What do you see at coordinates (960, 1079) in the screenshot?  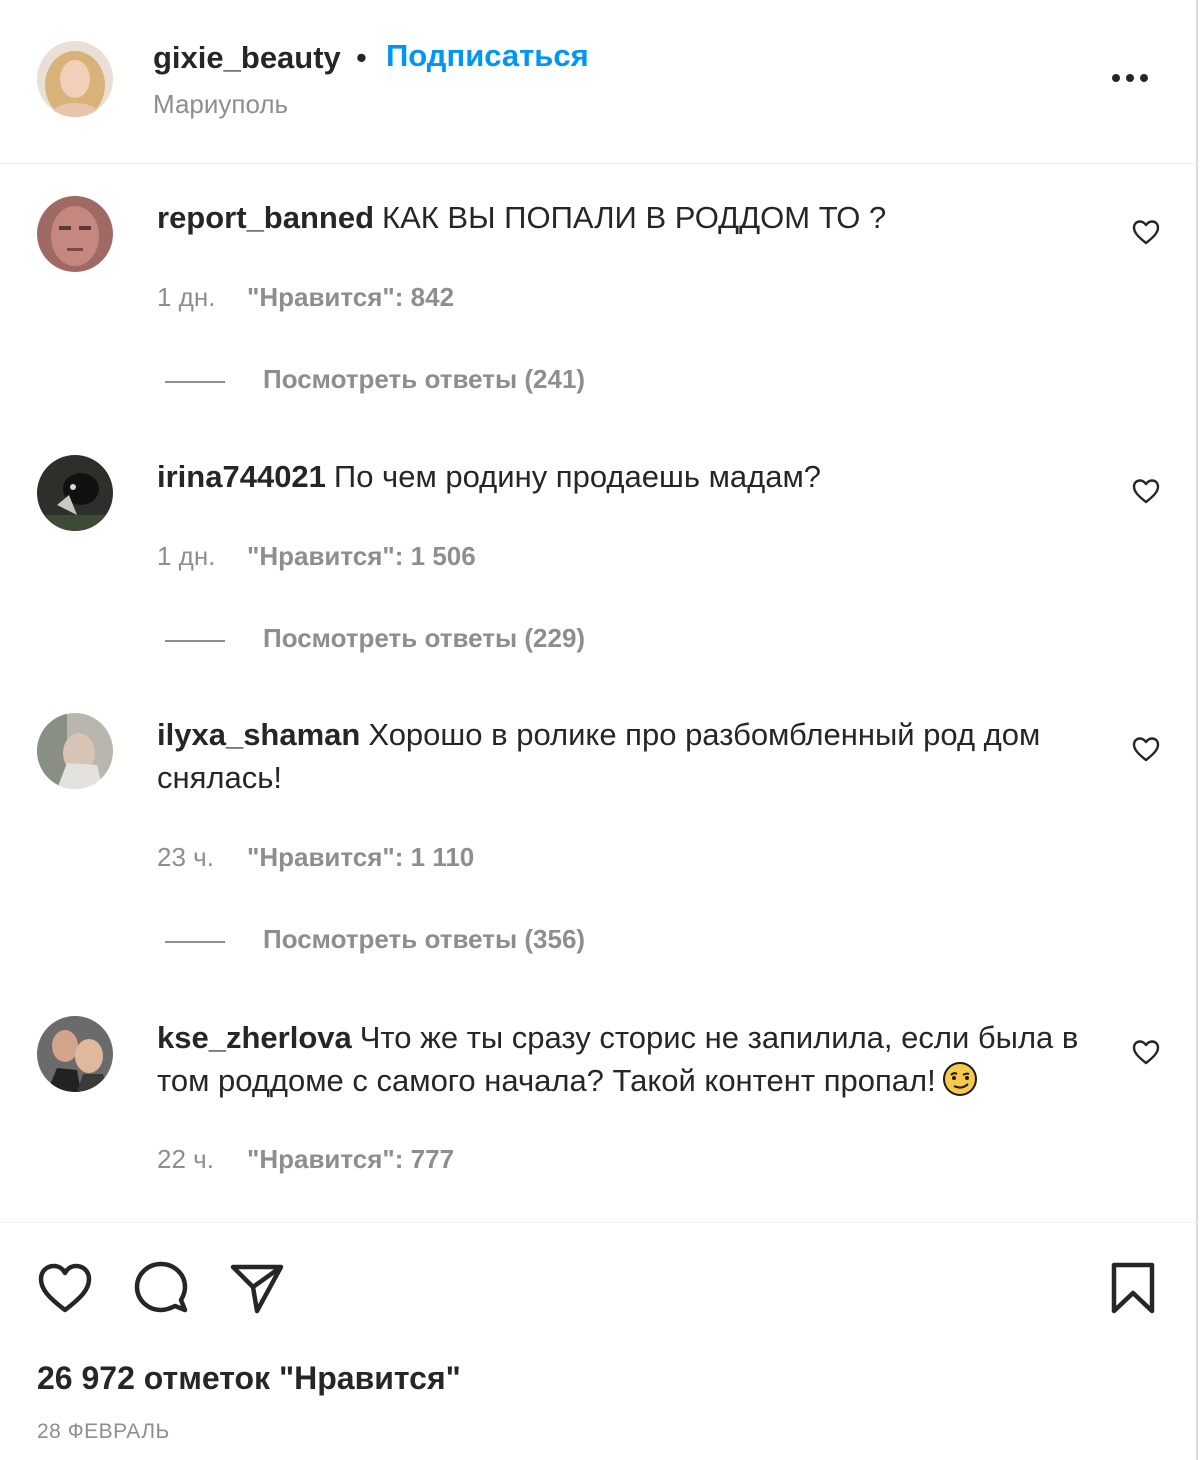 I see `smirk-emoji-icon` at bounding box center [960, 1079].